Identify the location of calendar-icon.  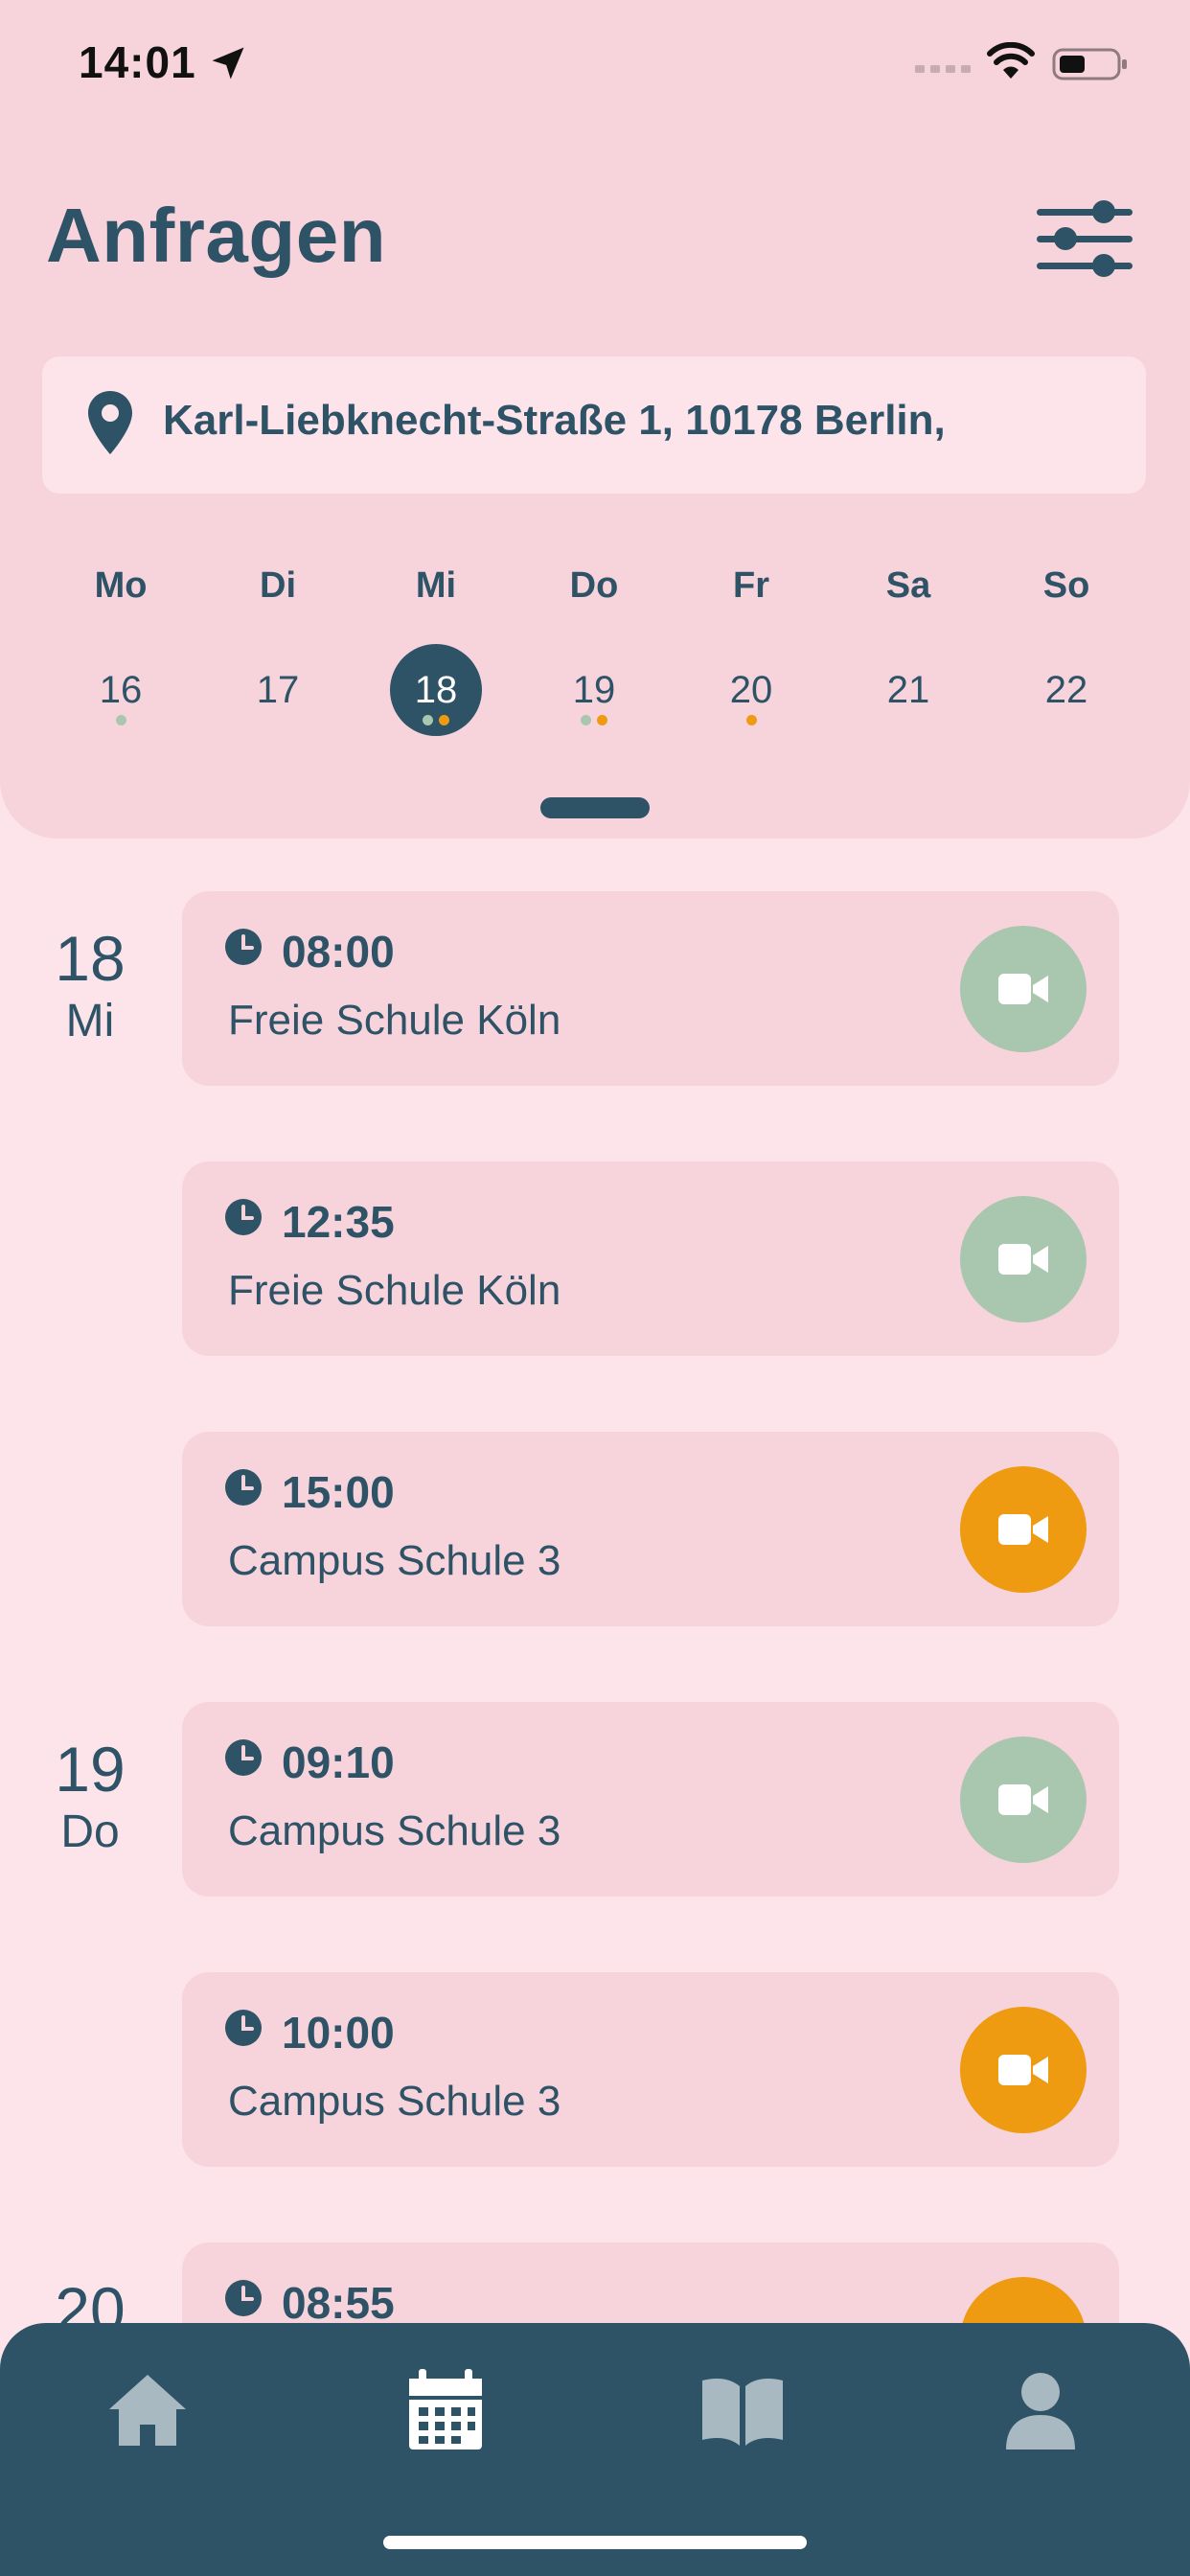
(445, 2409).